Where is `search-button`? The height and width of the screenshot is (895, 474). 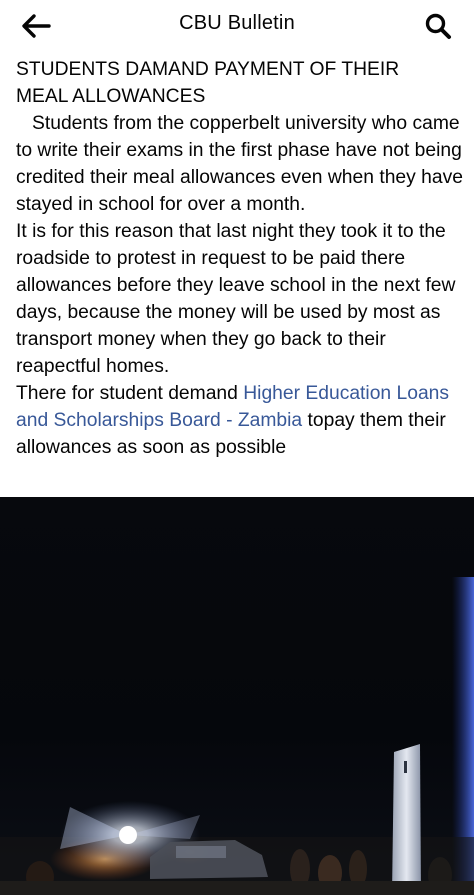 search-button is located at coordinates (438, 26).